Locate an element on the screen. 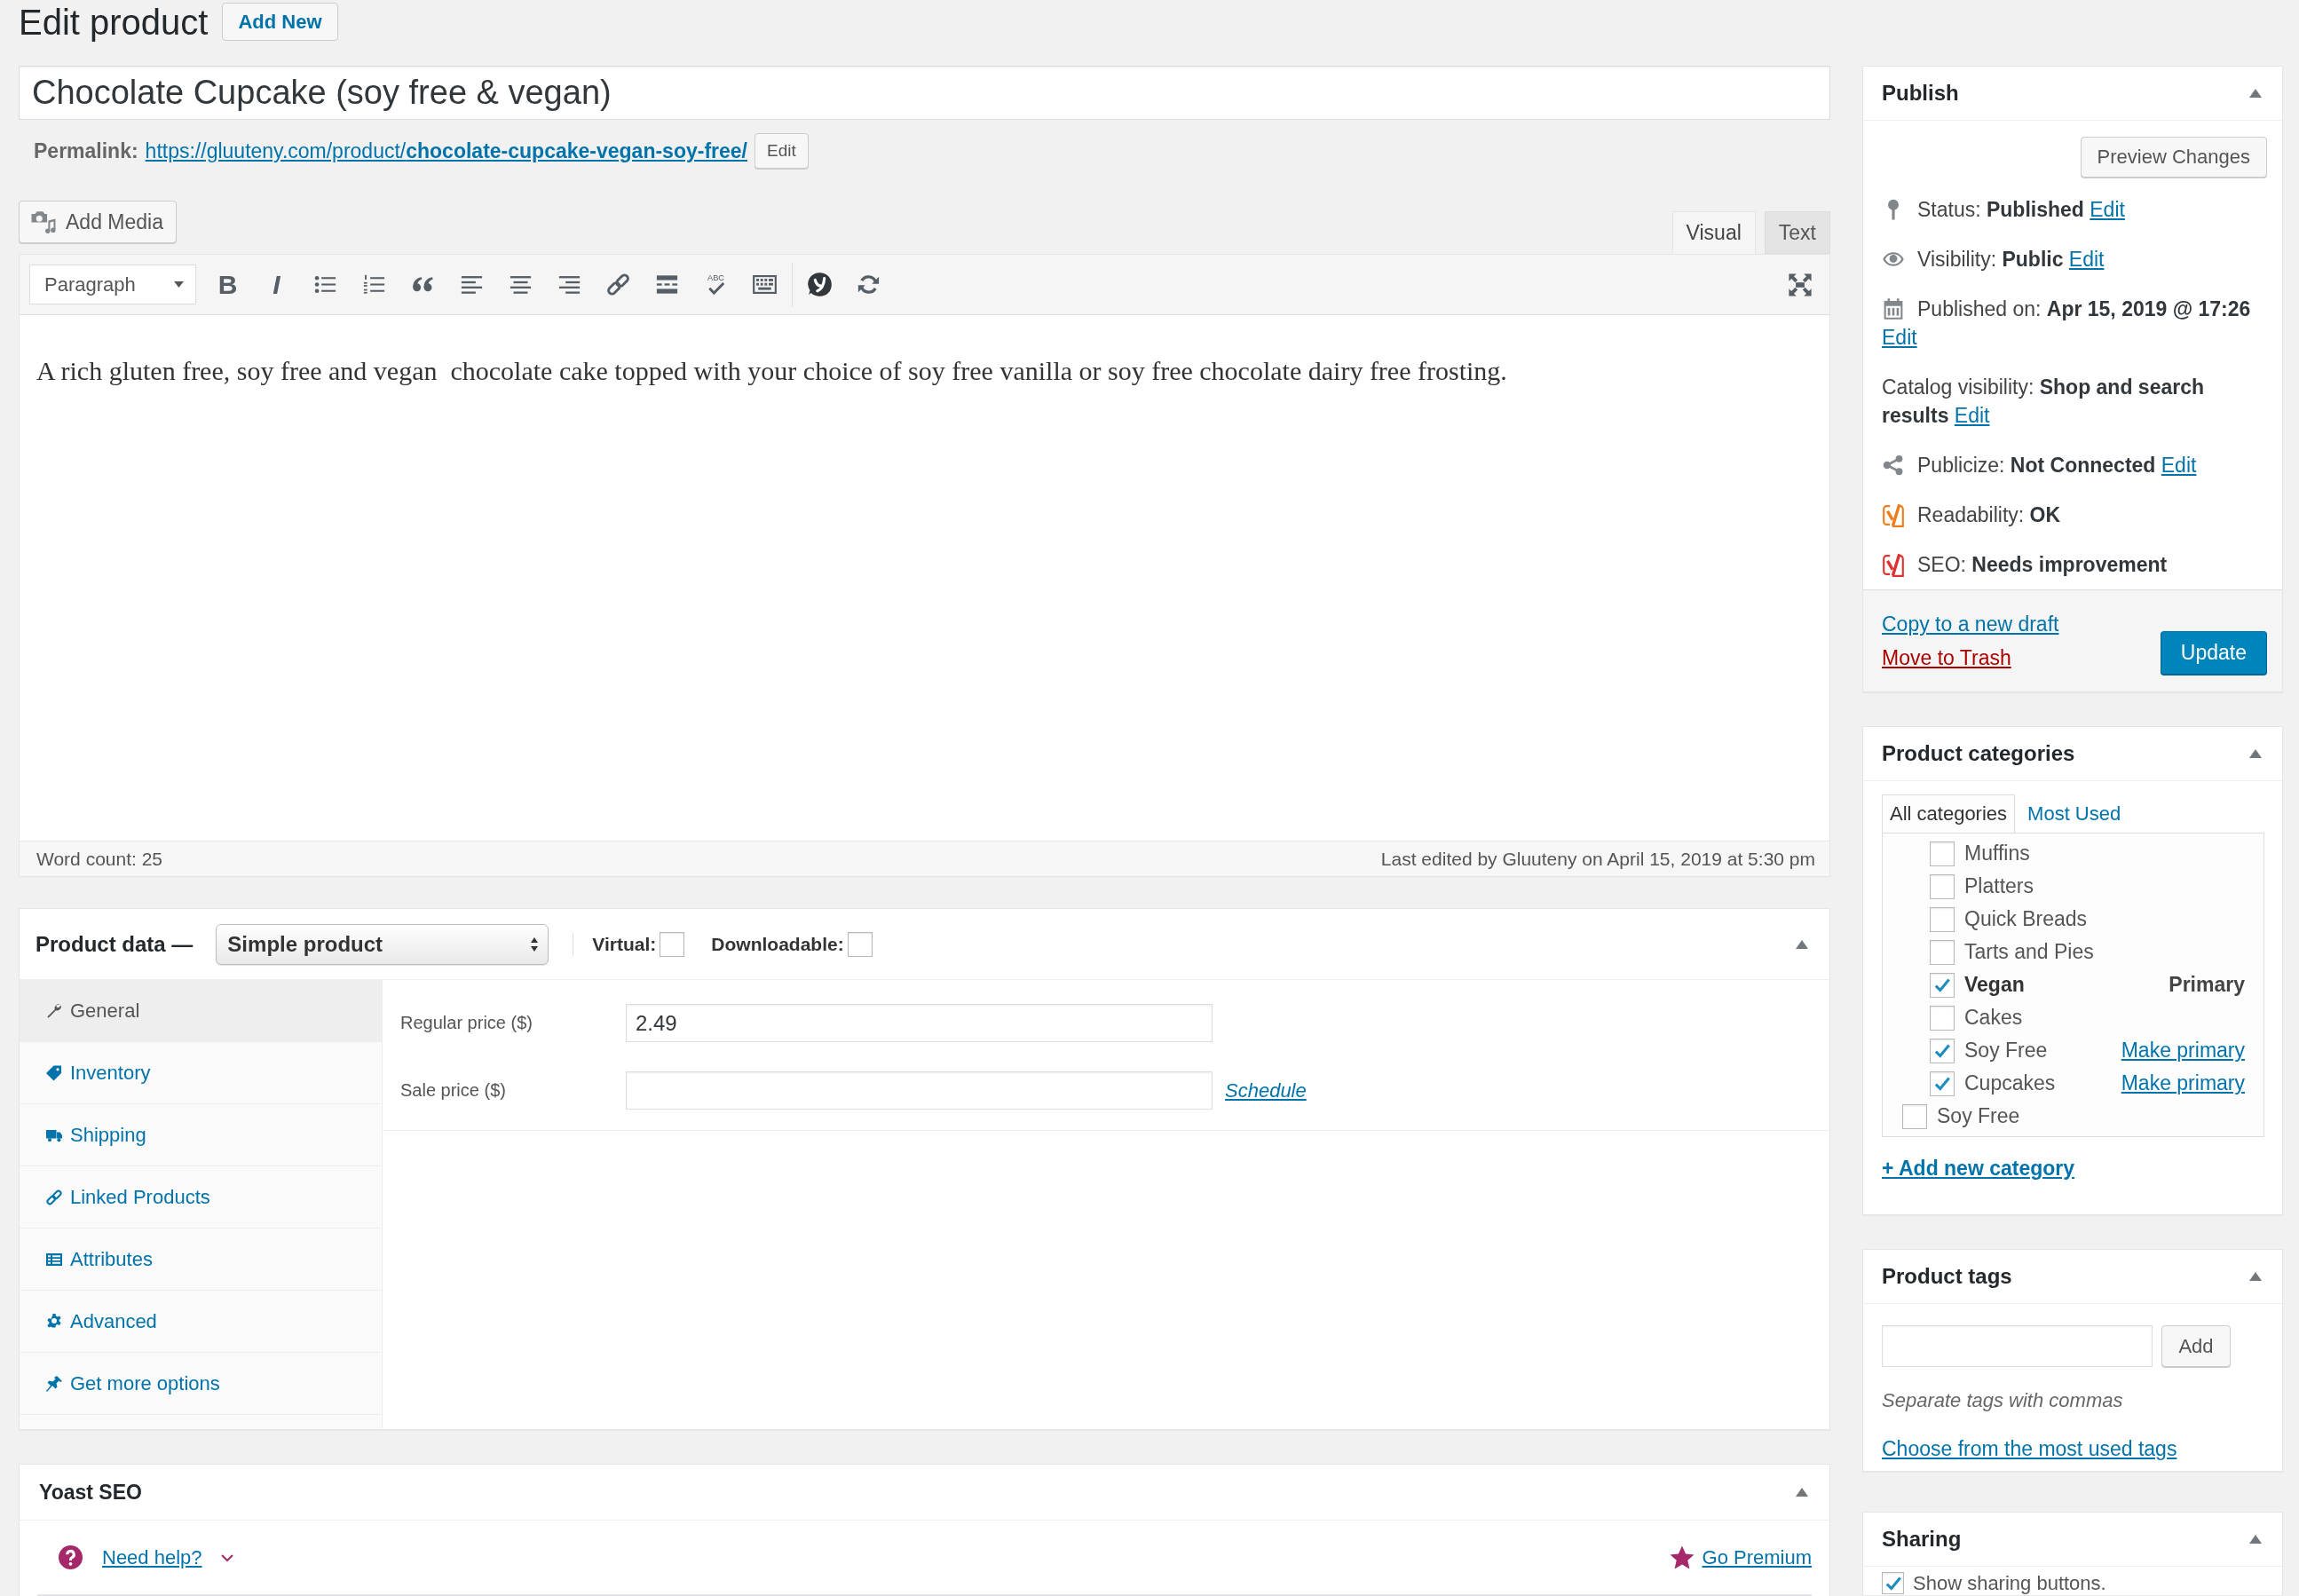 Image resolution: width=2299 pixels, height=1596 pixels. primary-label: Primary is located at coordinates (2207, 985).